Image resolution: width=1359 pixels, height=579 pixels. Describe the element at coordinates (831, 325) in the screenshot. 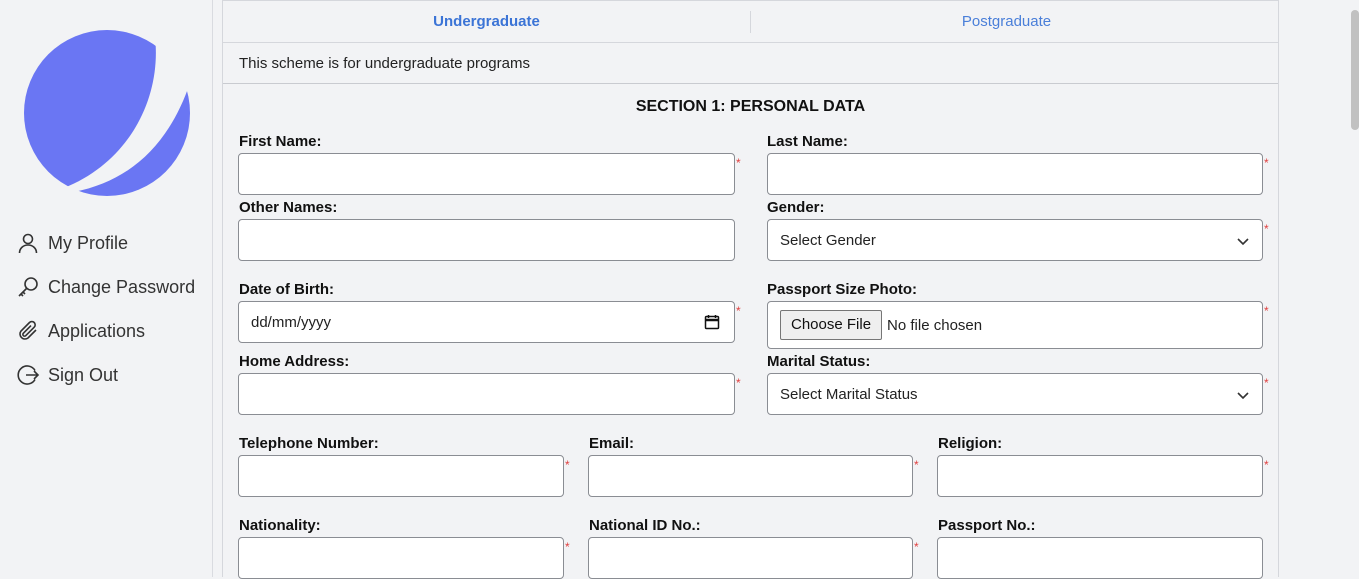

I see `choose-file-button: Choose File` at that location.